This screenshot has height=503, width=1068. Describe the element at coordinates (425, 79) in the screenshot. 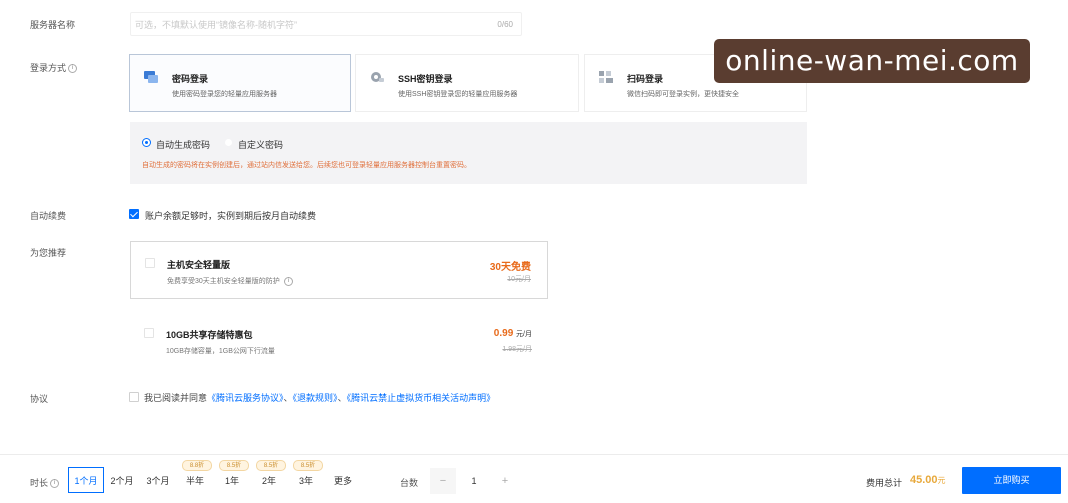

I see `login-option-title: SSH密钥登录` at that location.